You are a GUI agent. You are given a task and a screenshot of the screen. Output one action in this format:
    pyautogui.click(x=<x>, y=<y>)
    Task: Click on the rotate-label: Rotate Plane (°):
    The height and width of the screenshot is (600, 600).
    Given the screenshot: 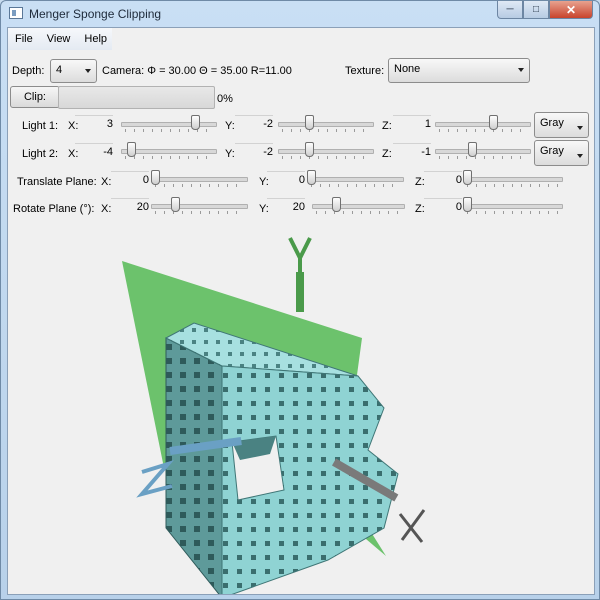 What is the action you would take?
    pyautogui.click(x=54, y=209)
    